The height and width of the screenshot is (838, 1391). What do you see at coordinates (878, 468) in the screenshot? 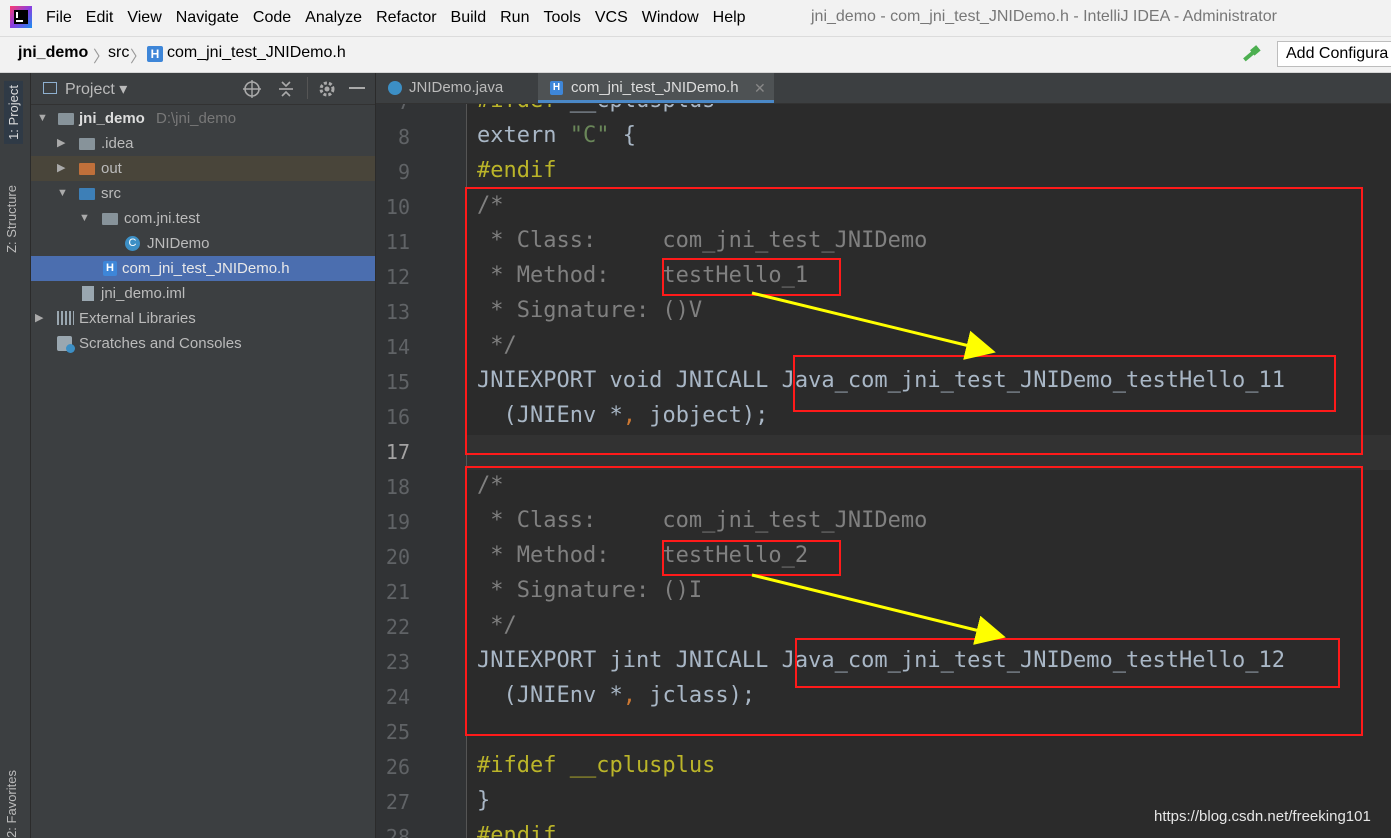
I see `annotation-arrows` at bounding box center [878, 468].